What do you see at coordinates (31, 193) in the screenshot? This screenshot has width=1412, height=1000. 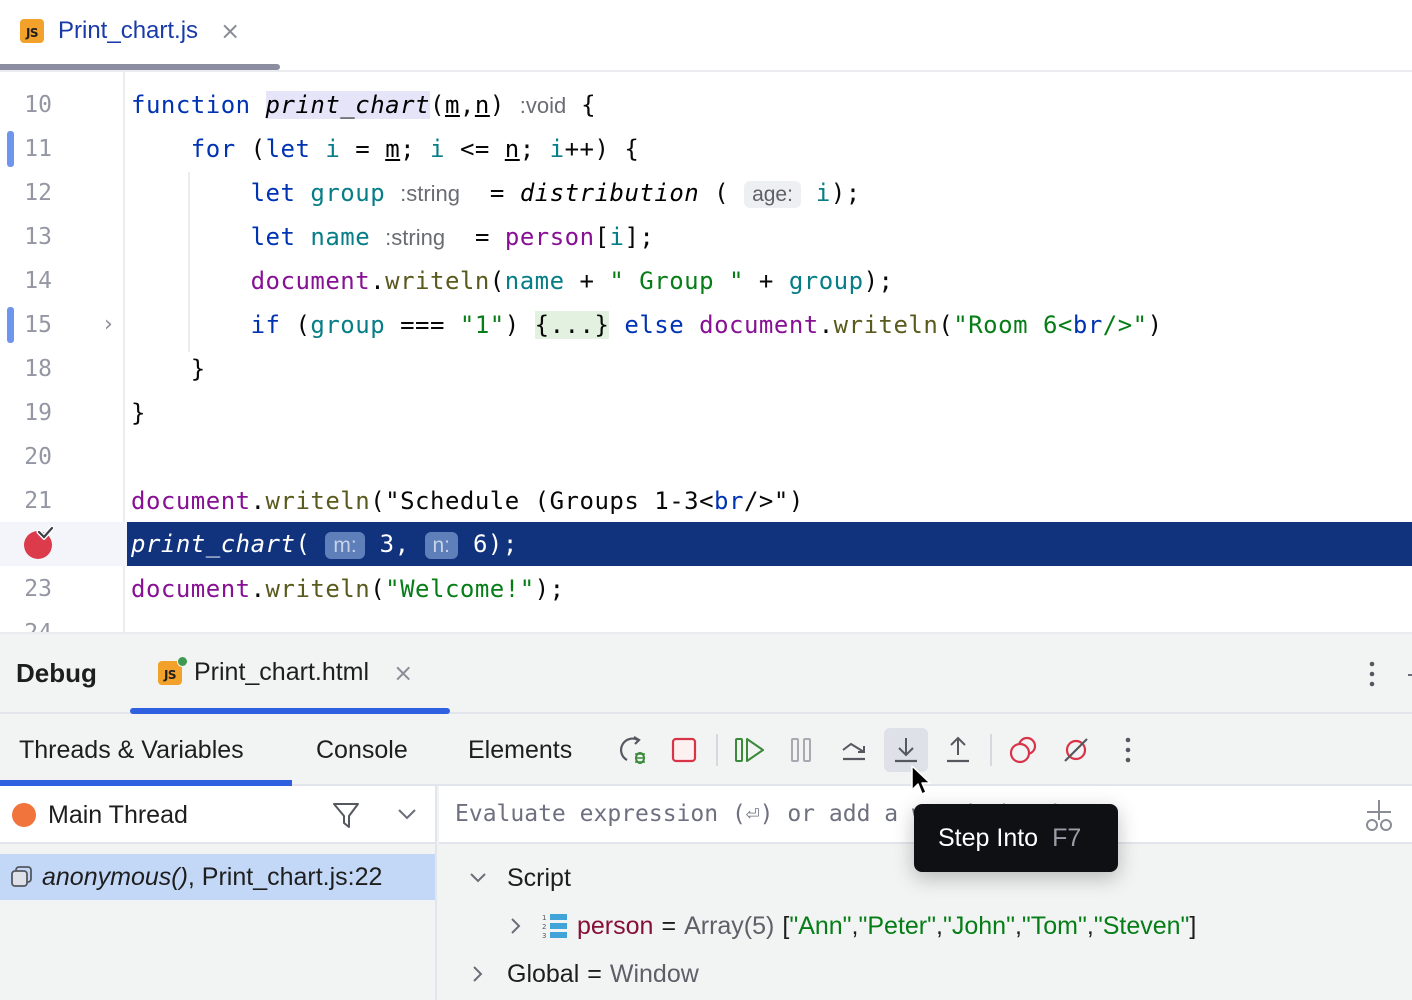 I see `line-number: 12` at bounding box center [31, 193].